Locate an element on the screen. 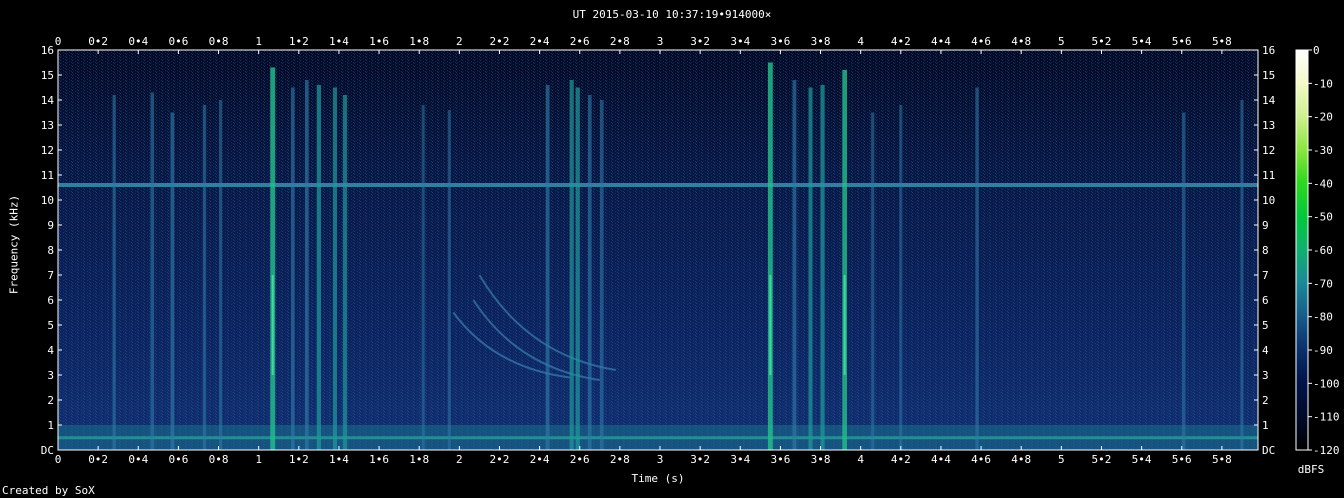 Image resolution: width=1344 pixels, height=498 pixels. x-tick-label-bottom: 4•8 is located at coordinates (1021, 459).